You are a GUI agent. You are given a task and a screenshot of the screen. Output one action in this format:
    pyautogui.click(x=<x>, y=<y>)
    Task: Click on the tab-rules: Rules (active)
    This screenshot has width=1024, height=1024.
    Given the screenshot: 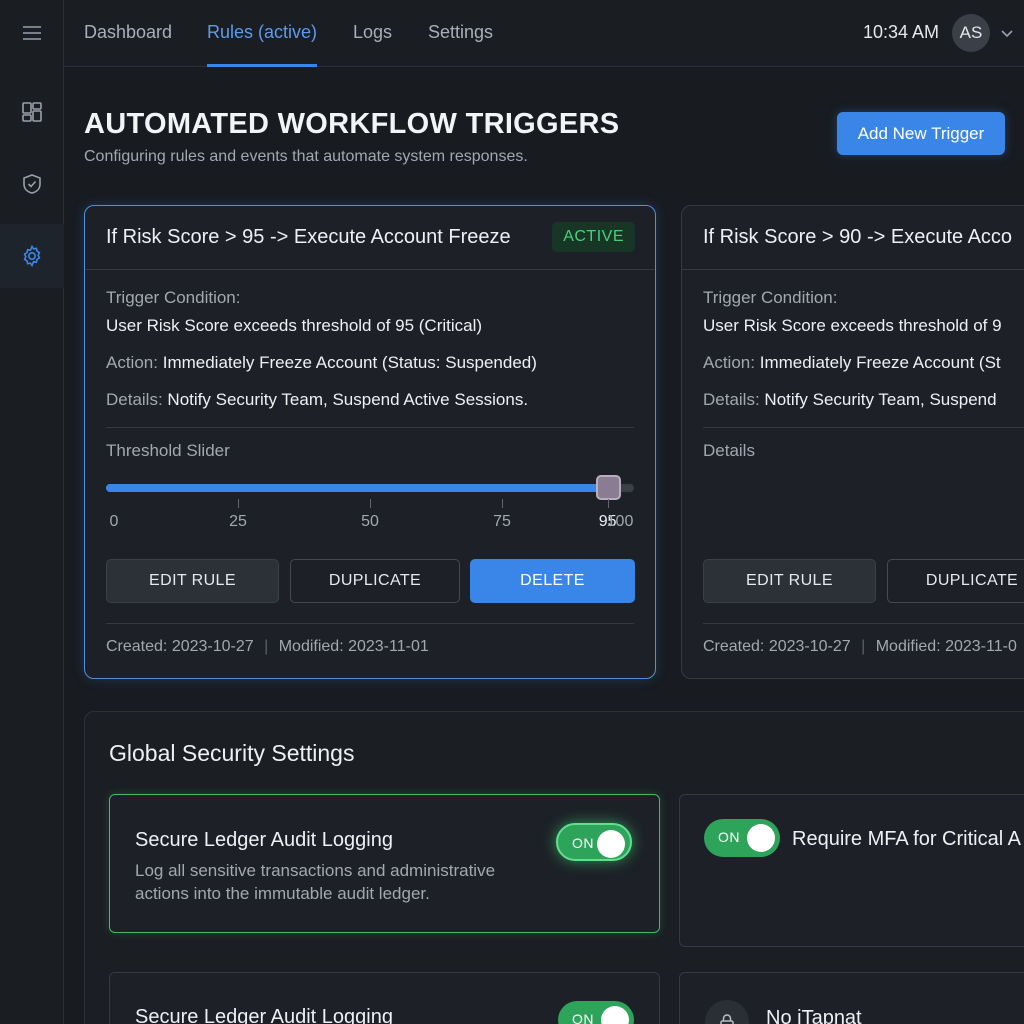 What is the action you would take?
    pyautogui.click(x=262, y=44)
    